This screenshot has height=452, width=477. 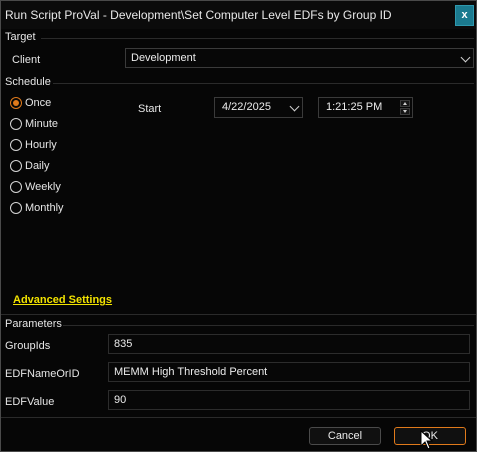 I want to click on radio-hourly-label: Hourly, so click(x=41, y=145).